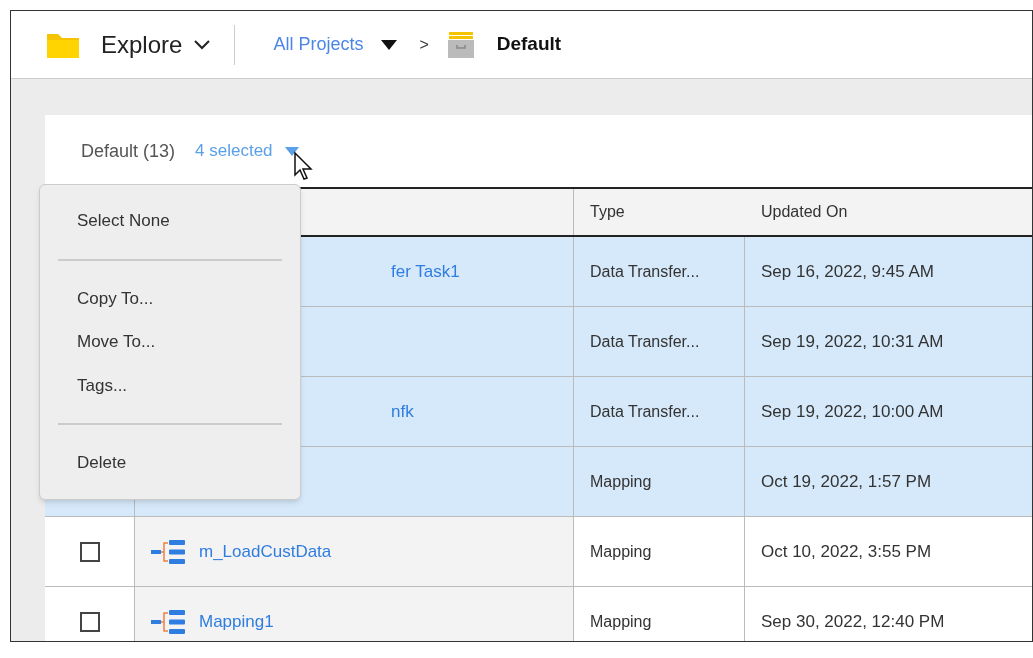 The height and width of the screenshot is (658, 1033). I want to click on column-header: Type, so click(659, 212).